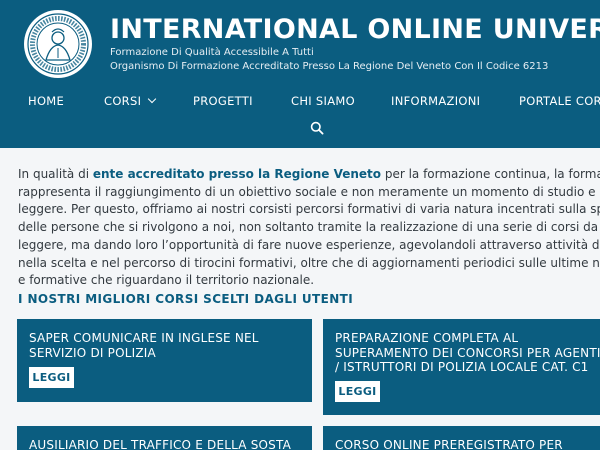 This screenshot has height=450, width=600. Describe the element at coordinates (152, 99) in the screenshot. I see `chevron-down-icon` at that location.